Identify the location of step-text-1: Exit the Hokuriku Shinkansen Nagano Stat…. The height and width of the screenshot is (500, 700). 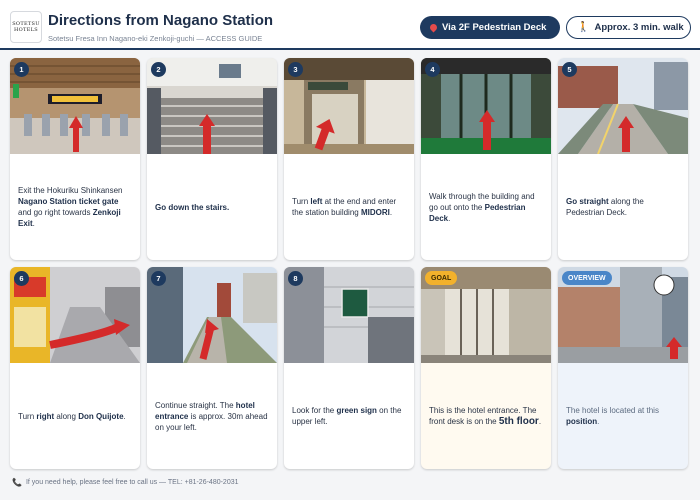
(70, 207).